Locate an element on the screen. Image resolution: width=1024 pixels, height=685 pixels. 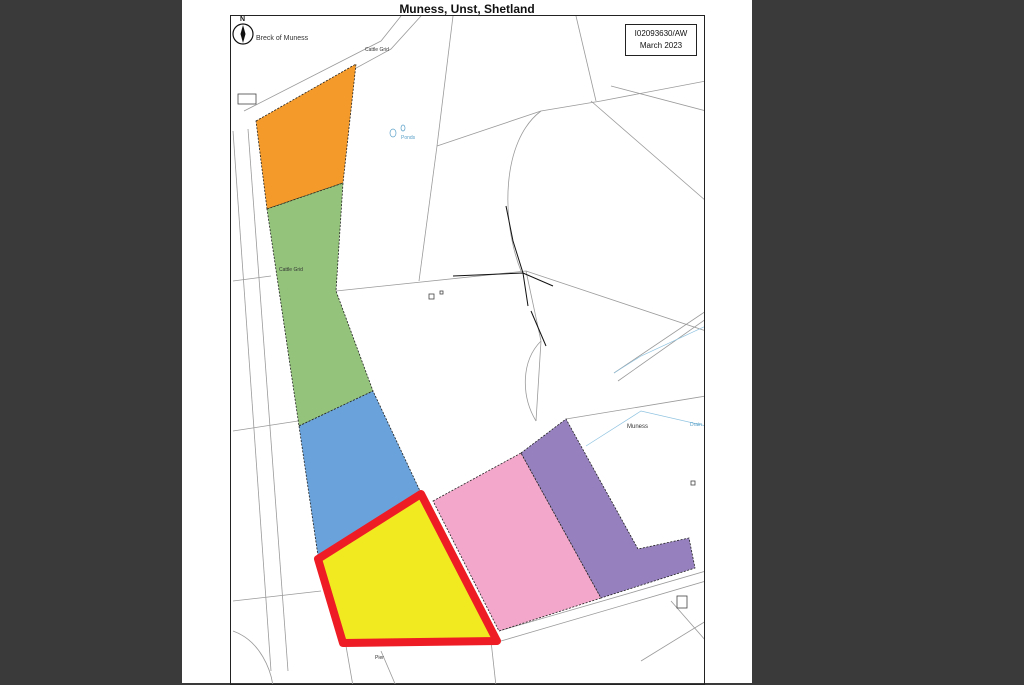
label-ponds: Ponds is located at coordinates (408, 138).